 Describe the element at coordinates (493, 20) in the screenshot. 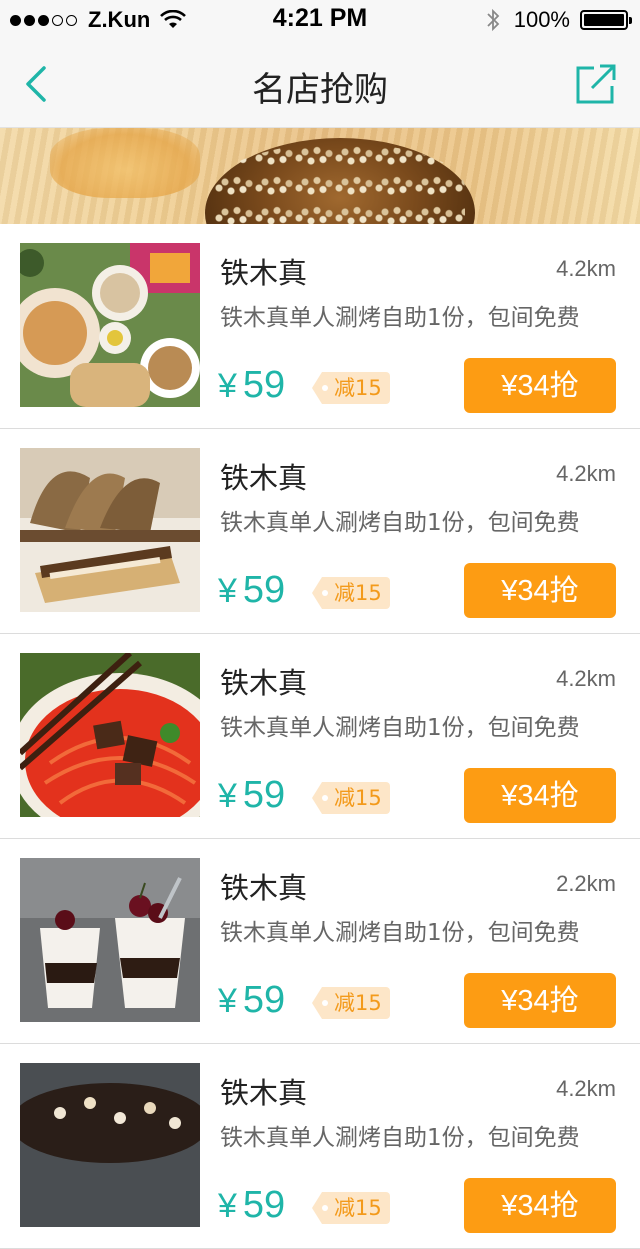

I see `bluetooth-icon` at that location.